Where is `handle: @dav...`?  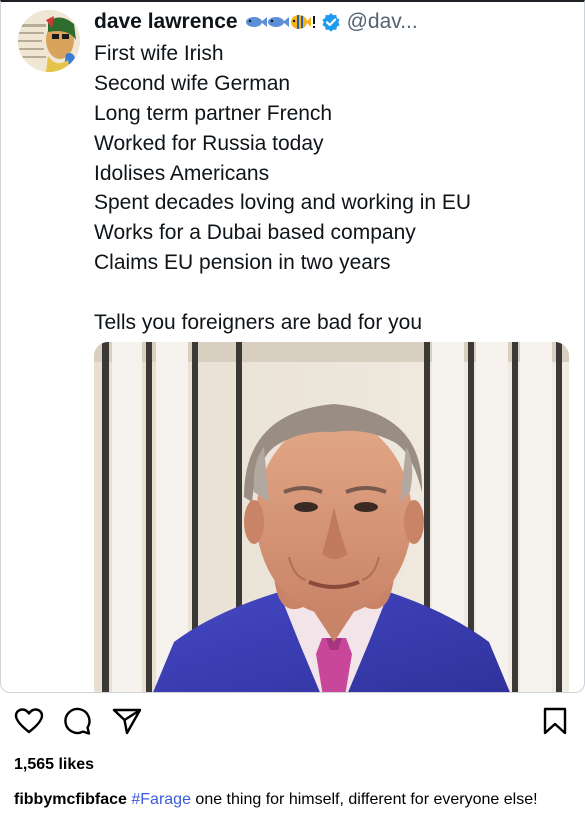 handle: @dav... is located at coordinates (382, 22).